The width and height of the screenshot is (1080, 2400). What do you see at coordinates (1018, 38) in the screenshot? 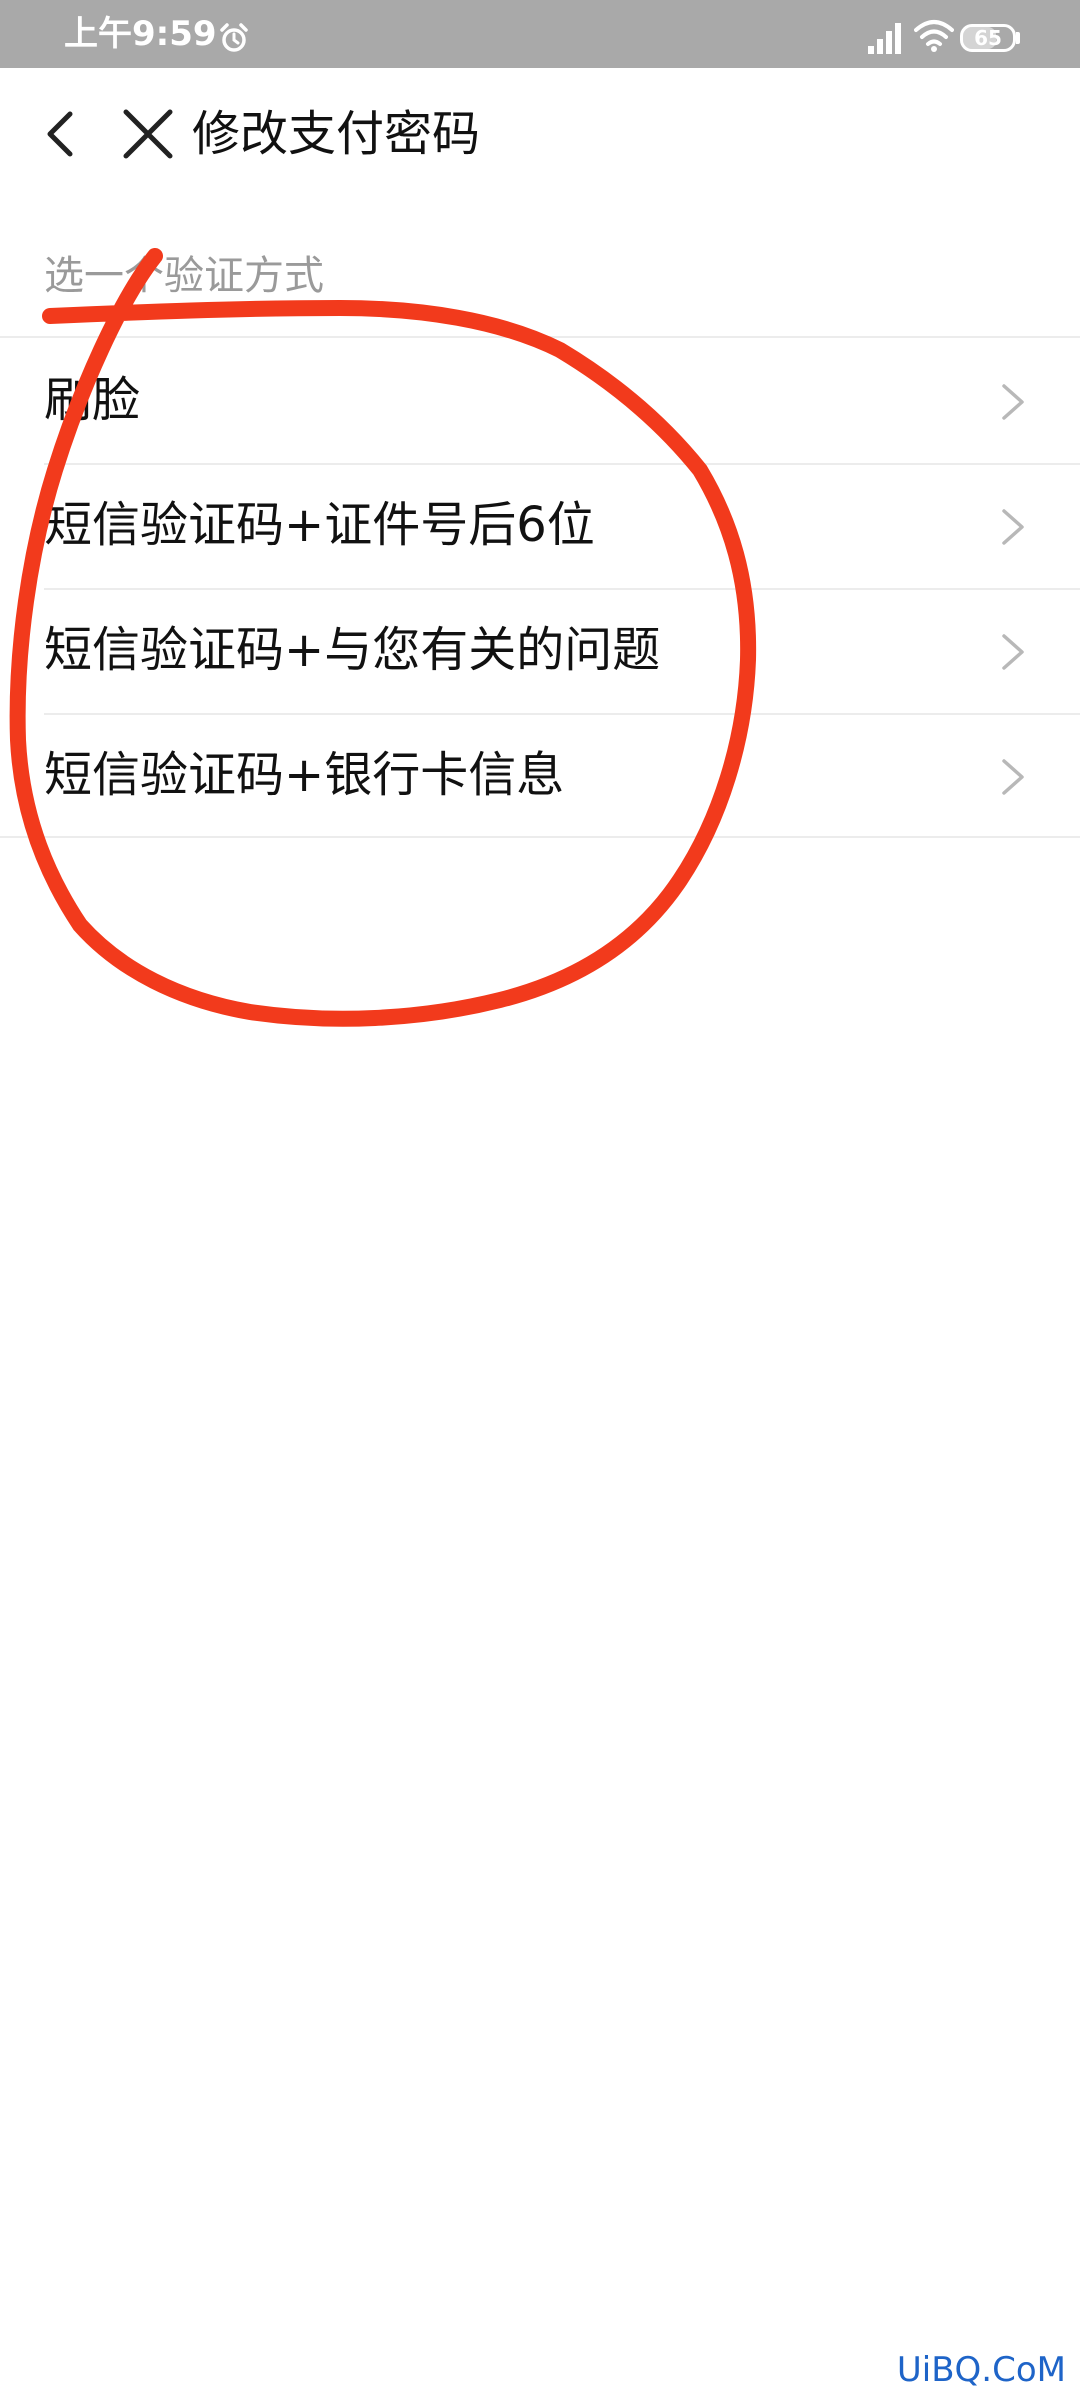
I see `battery-nub` at bounding box center [1018, 38].